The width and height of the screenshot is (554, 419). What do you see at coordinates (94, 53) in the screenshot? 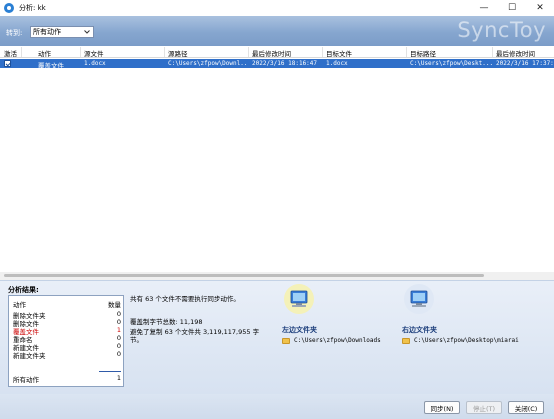
I see `column-header-source-file: 源文件` at bounding box center [94, 53].